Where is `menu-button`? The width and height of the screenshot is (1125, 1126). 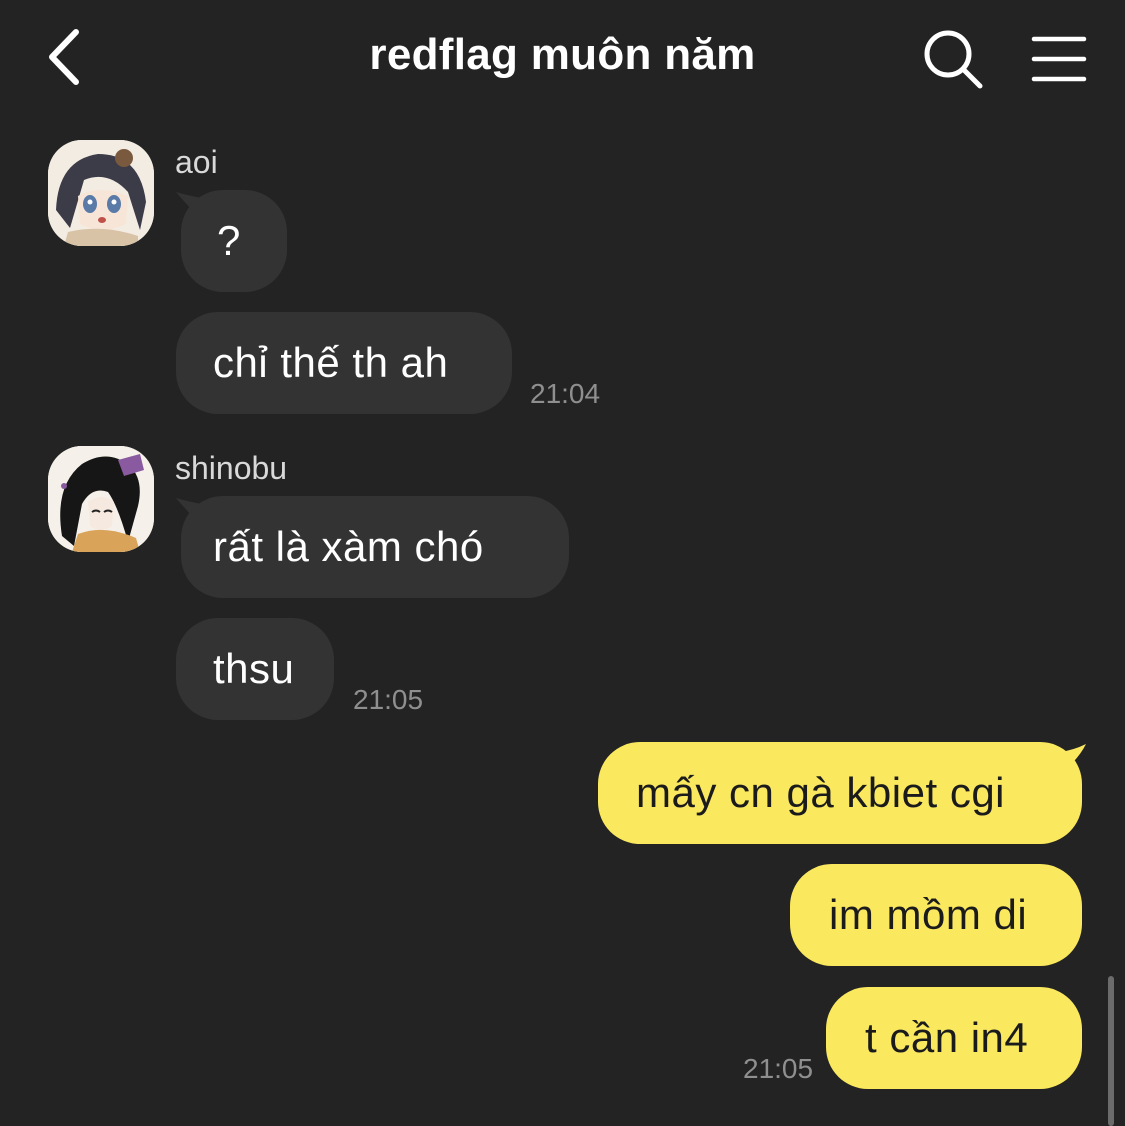 menu-button is located at coordinates (1059, 59).